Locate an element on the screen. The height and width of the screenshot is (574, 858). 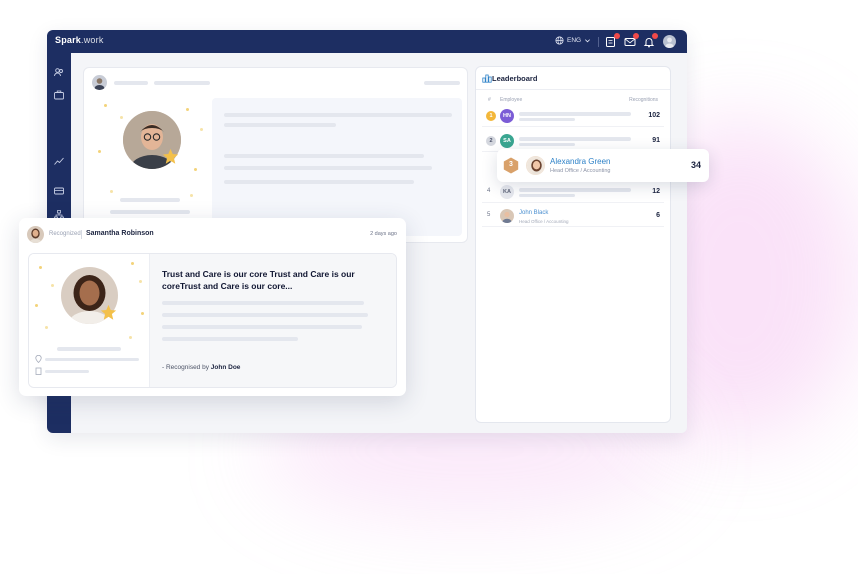
leaderboard-row: 4 KA 12 is located at coordinates (573, 192).